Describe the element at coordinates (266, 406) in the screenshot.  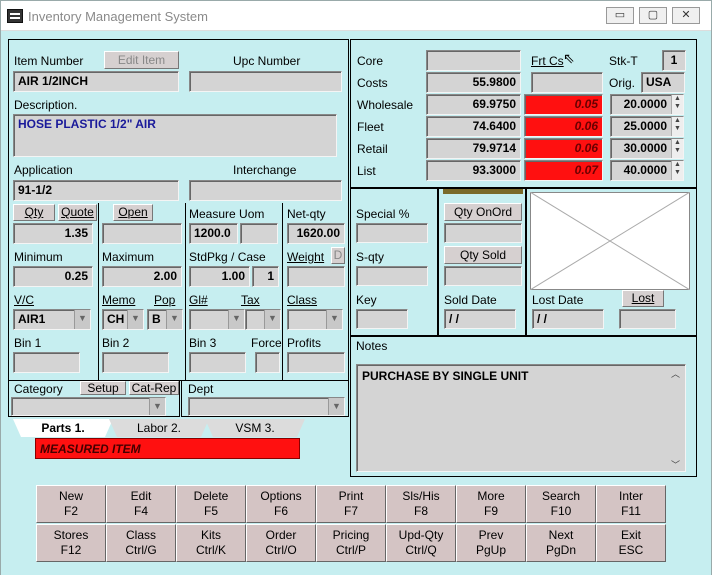
I see `dept-select: ▼` at that location.